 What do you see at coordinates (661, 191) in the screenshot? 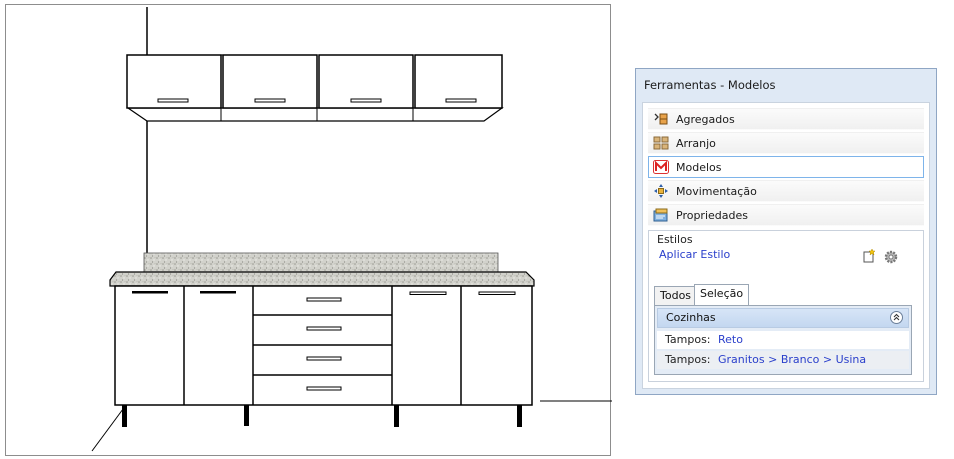
I see `move-arrows-icon` at bounding box center [661, 191].